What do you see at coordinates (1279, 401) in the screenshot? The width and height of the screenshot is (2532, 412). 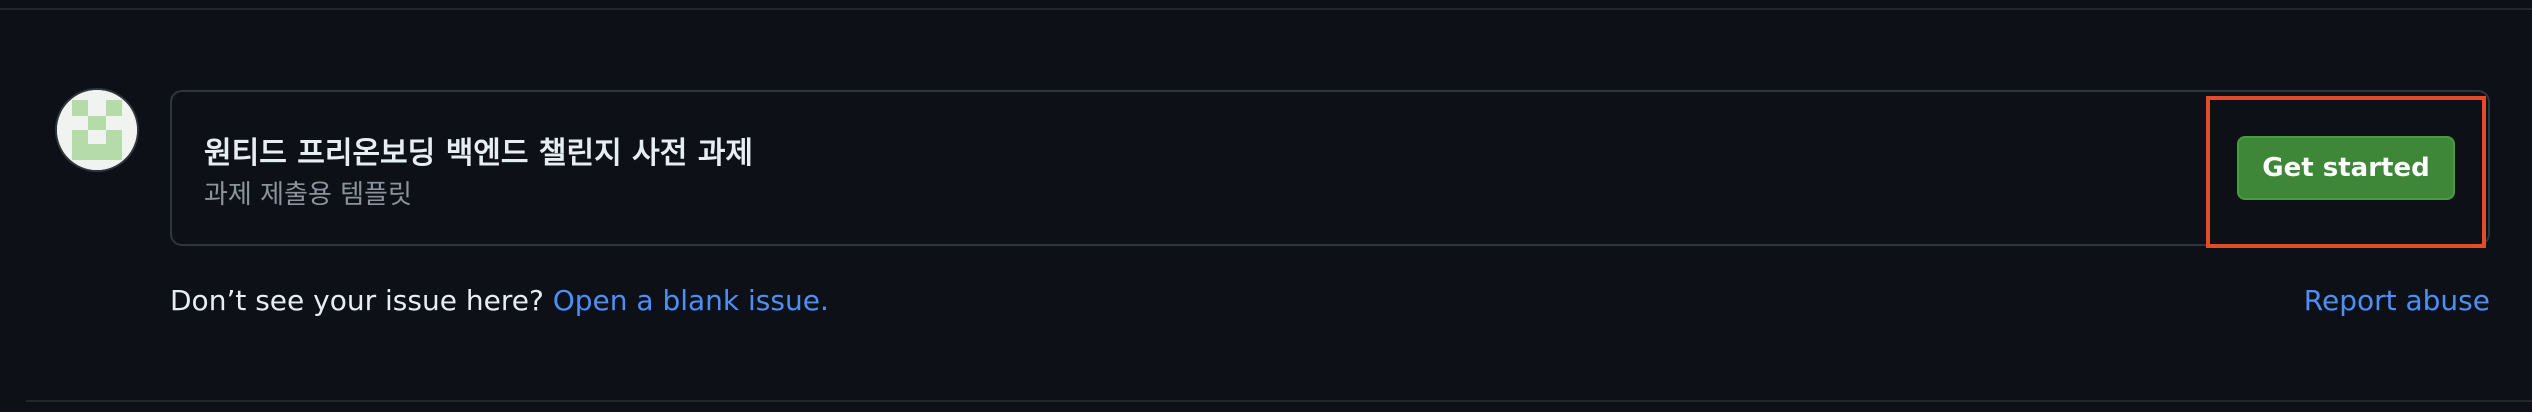 I see `bottom-divider` at bounding box center [1279, 401].